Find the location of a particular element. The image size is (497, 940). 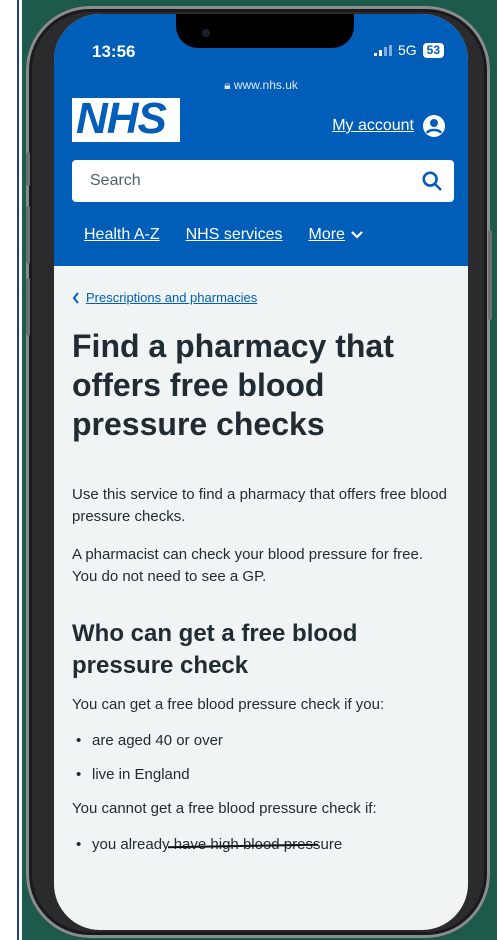

battery-icon: 53 is located at coordinates (433, 50).